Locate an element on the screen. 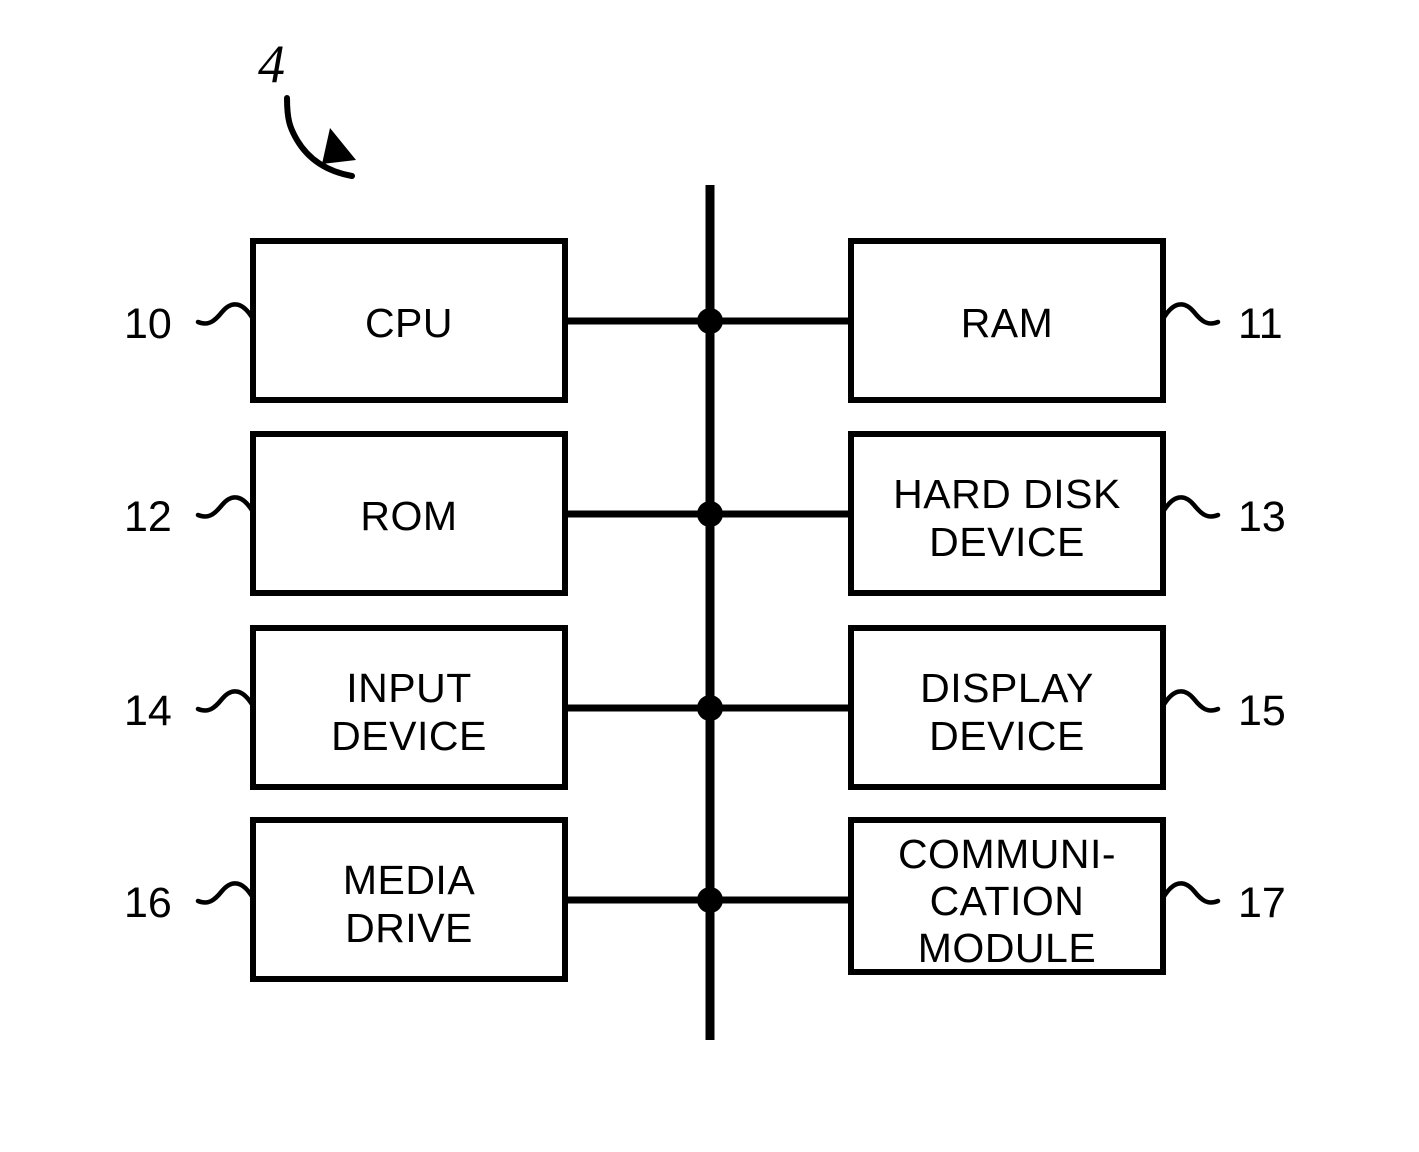  row-rom-harddisk: ROM HARD DISK DEVICE 12 13 is located at coordinates (705, 513).